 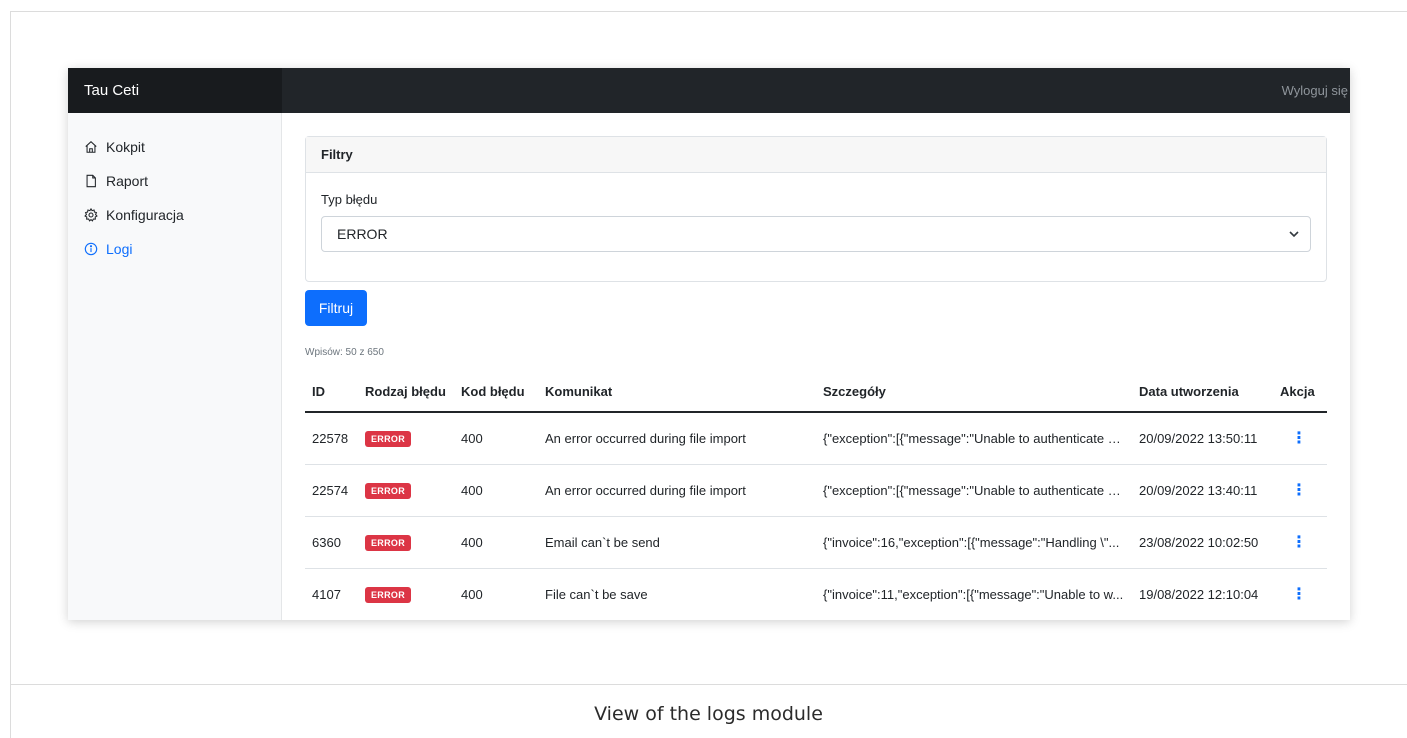 I want to click on cell-created: 20/09/2022 13:50:11, so click(x=1202, y=438).